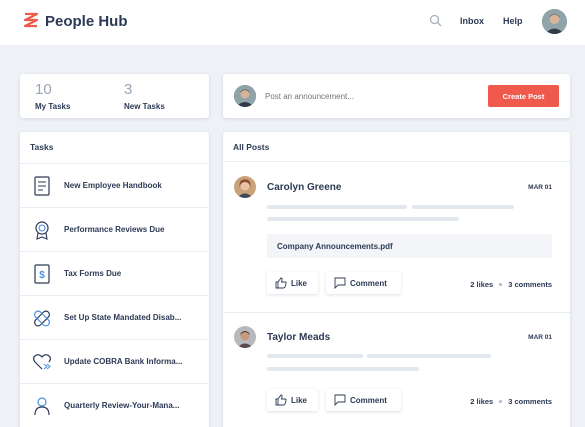  What do you see at coordinates (42, 362) in the screenshot?
I see `heart-transfer-icon` at bounding box center [42, 362].